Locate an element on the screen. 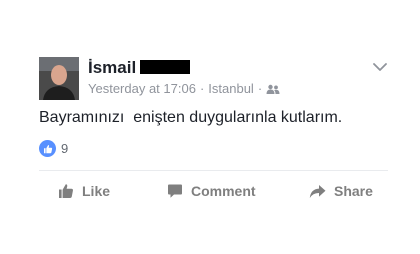 The width and height of the screenshot is (420, 254). timestamp: Yesterday at 17:06 is located at coordinates (142, 88).